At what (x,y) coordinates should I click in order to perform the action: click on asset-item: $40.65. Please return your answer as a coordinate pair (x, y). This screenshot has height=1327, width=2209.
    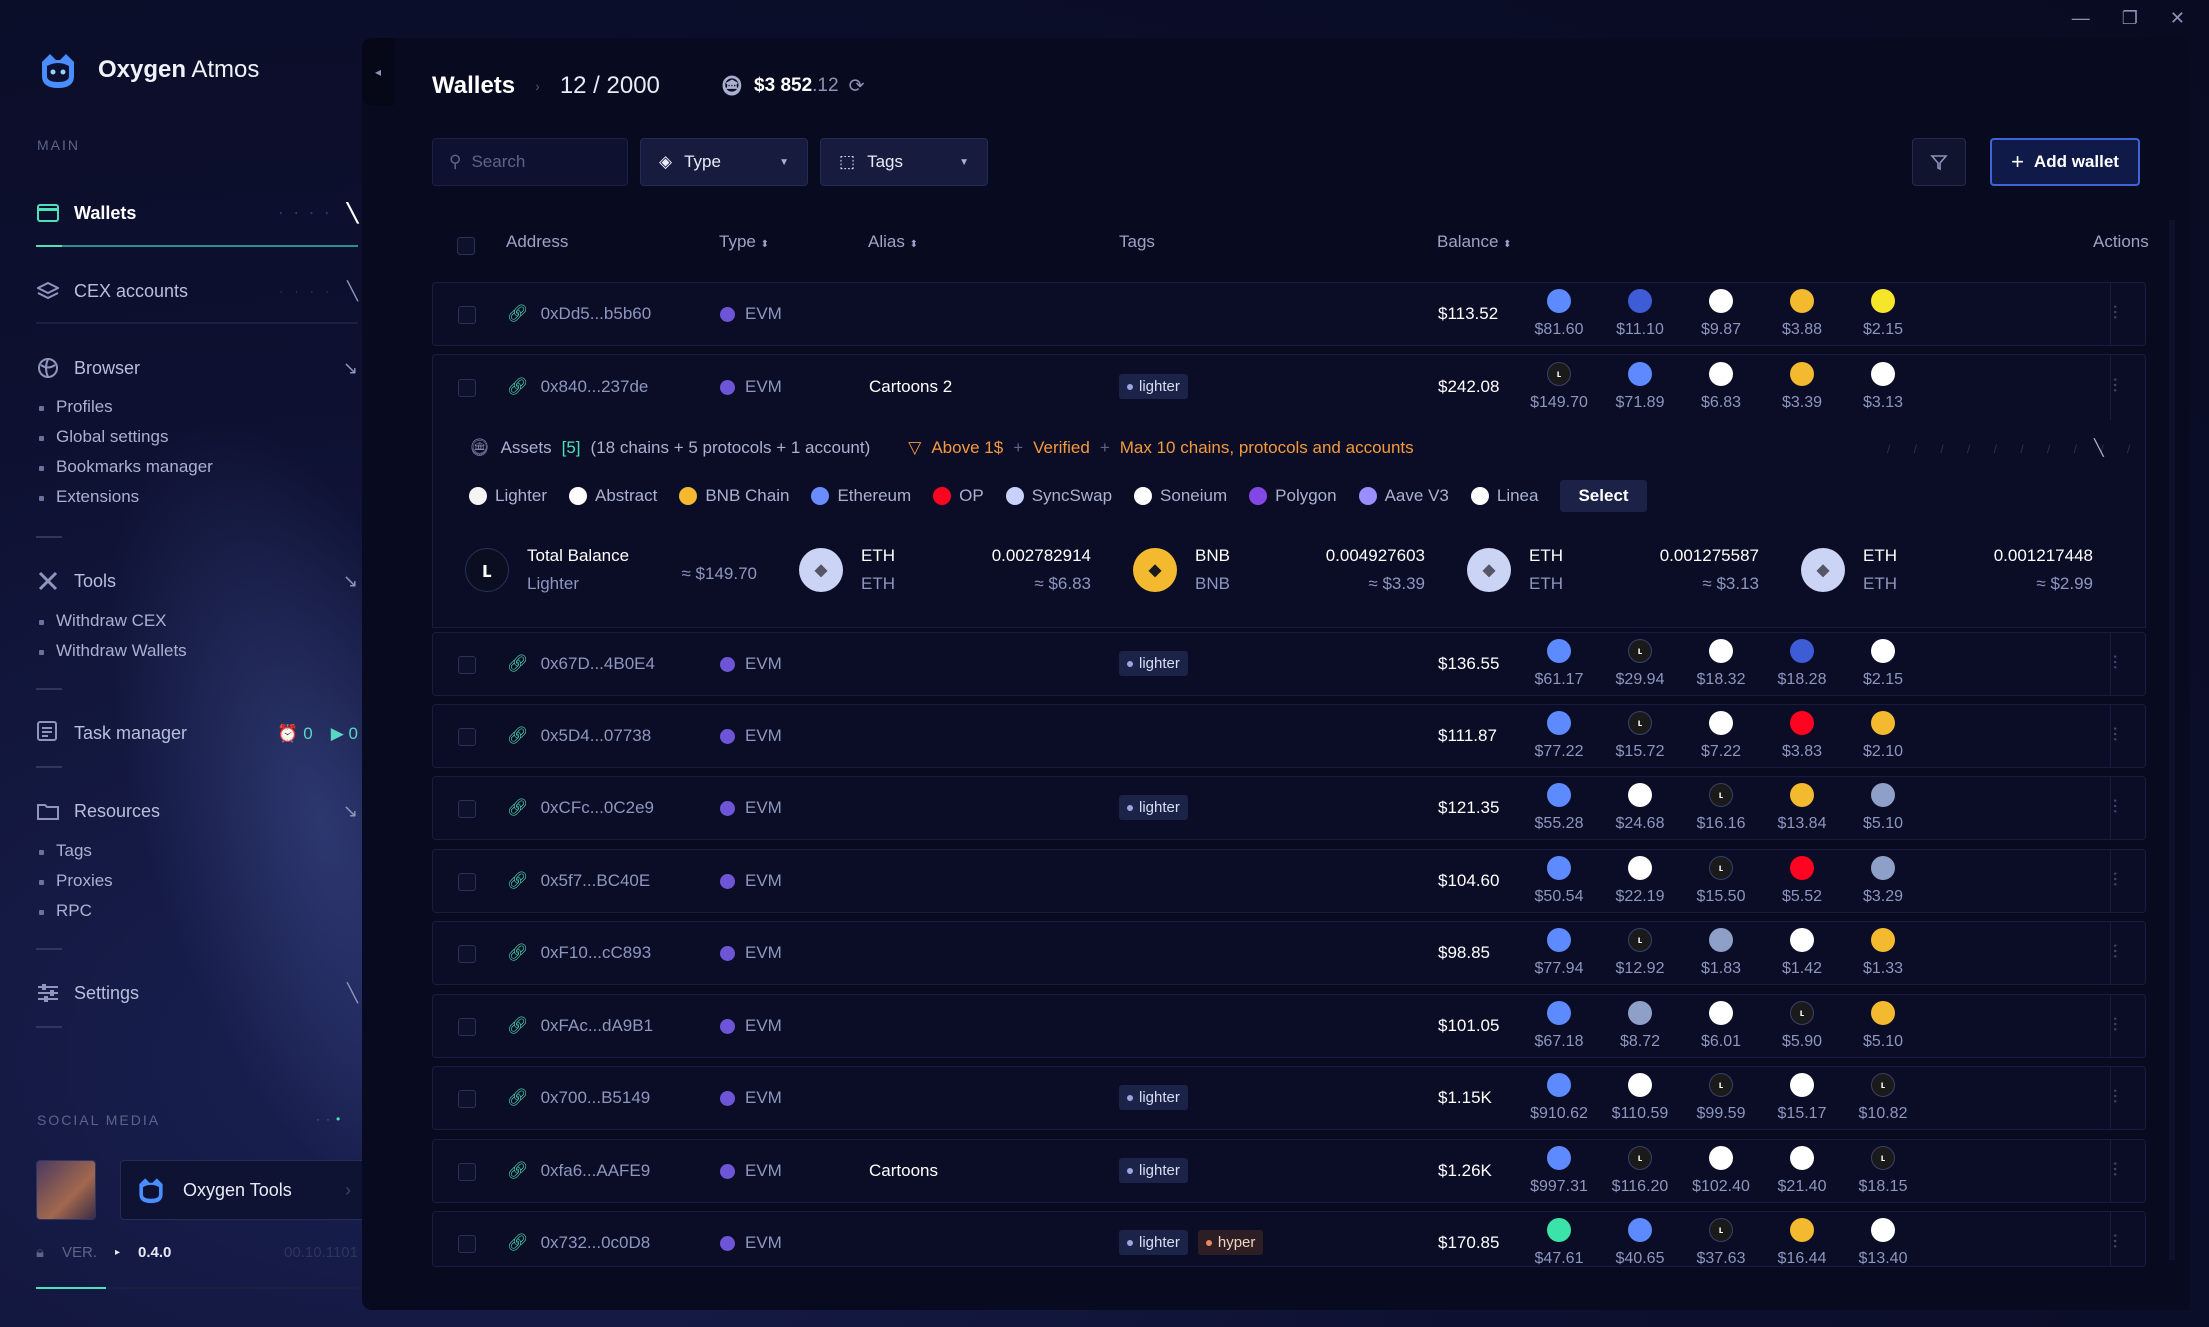
    Looking at the image, I should click on (1640, 1243).